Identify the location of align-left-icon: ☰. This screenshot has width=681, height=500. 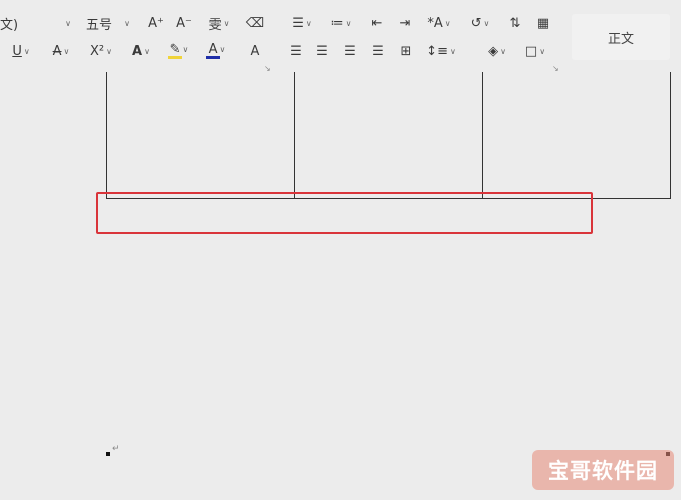
(296, 51).